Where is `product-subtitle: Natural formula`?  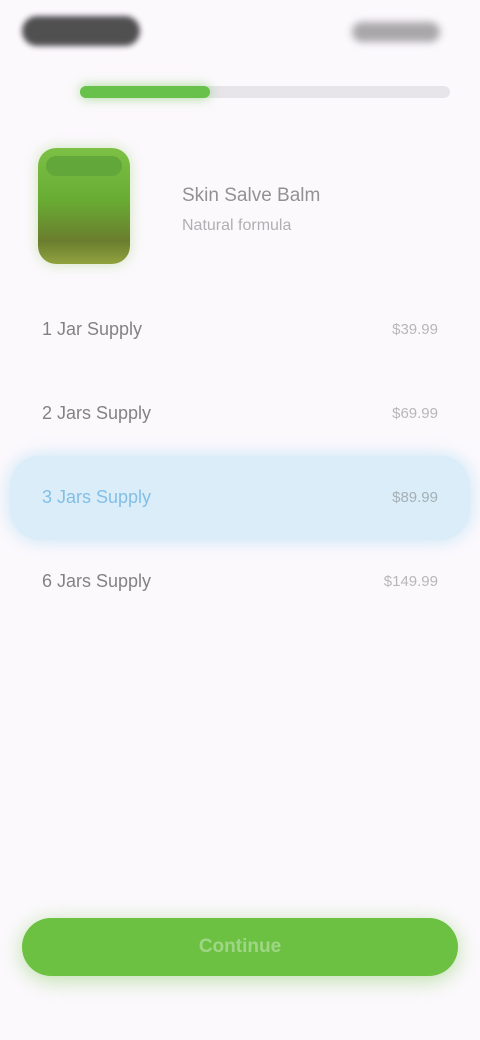 product-subtitle: Natural formula is located at coordinates (237, 225).